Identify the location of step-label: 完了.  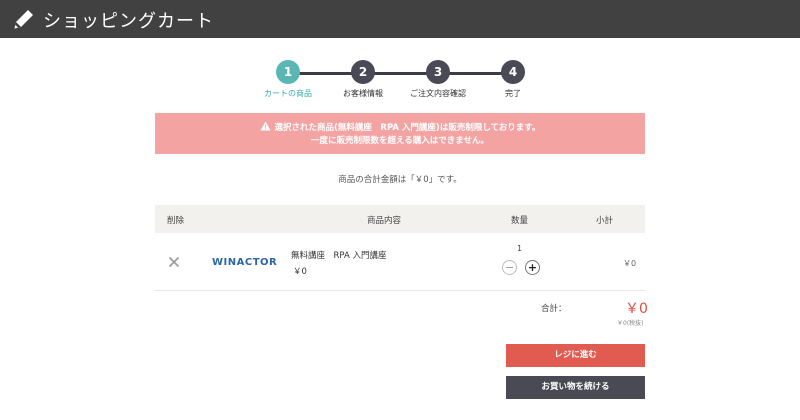
(513, 93).